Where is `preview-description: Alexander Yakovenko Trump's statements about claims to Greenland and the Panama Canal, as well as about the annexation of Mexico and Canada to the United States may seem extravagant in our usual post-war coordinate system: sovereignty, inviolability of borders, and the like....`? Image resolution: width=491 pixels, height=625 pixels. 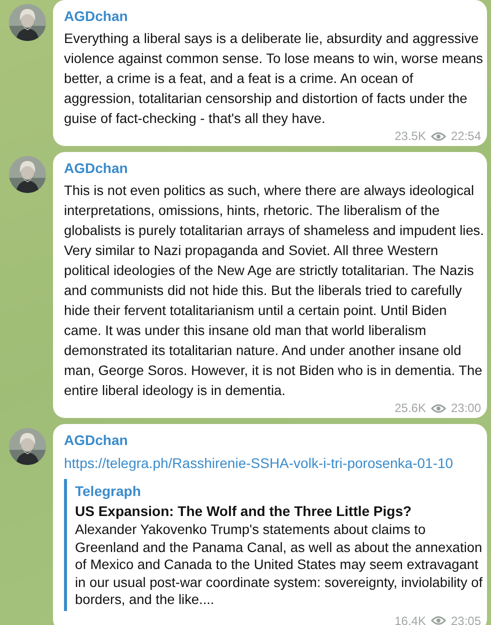 preview-description: Alexander Yakovenko Trump's statements about claims to Greenland and the Panama Canal, as well as about the annexation of Mexico and Canada to the United States may seem extravagant in our usual post-war coordinate system: sovereignty, inviolability of borders, and the like.... is located at coordinates (279, 564).